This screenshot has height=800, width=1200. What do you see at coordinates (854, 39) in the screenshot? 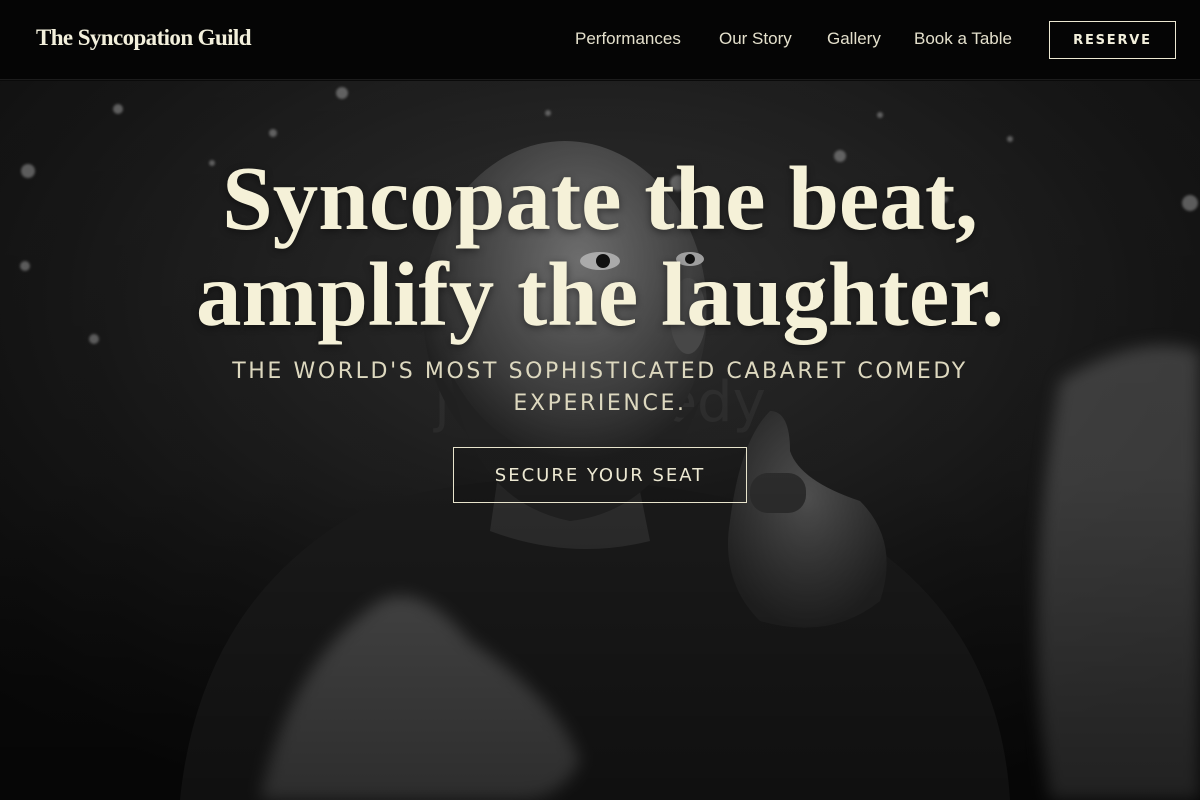
I see `nav-link-gallery: Gallery` at bounding box center [854, 39].